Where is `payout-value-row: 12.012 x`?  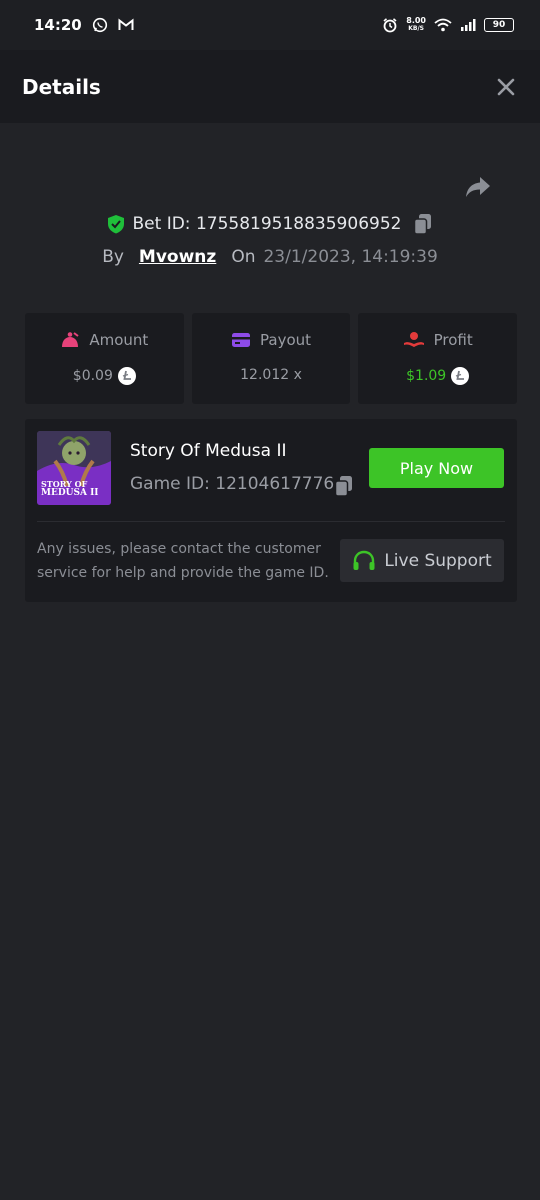
payout-value-row: 12.012 x is located at coordinates (271, 375).